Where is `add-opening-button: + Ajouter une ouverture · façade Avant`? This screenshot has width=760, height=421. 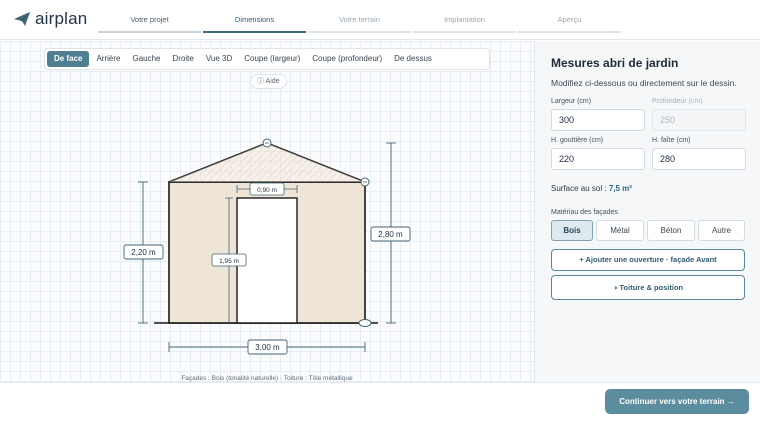
add-opening-button: + Ajouter une ouverture · façade Avant is located at coordinates (648, 260).